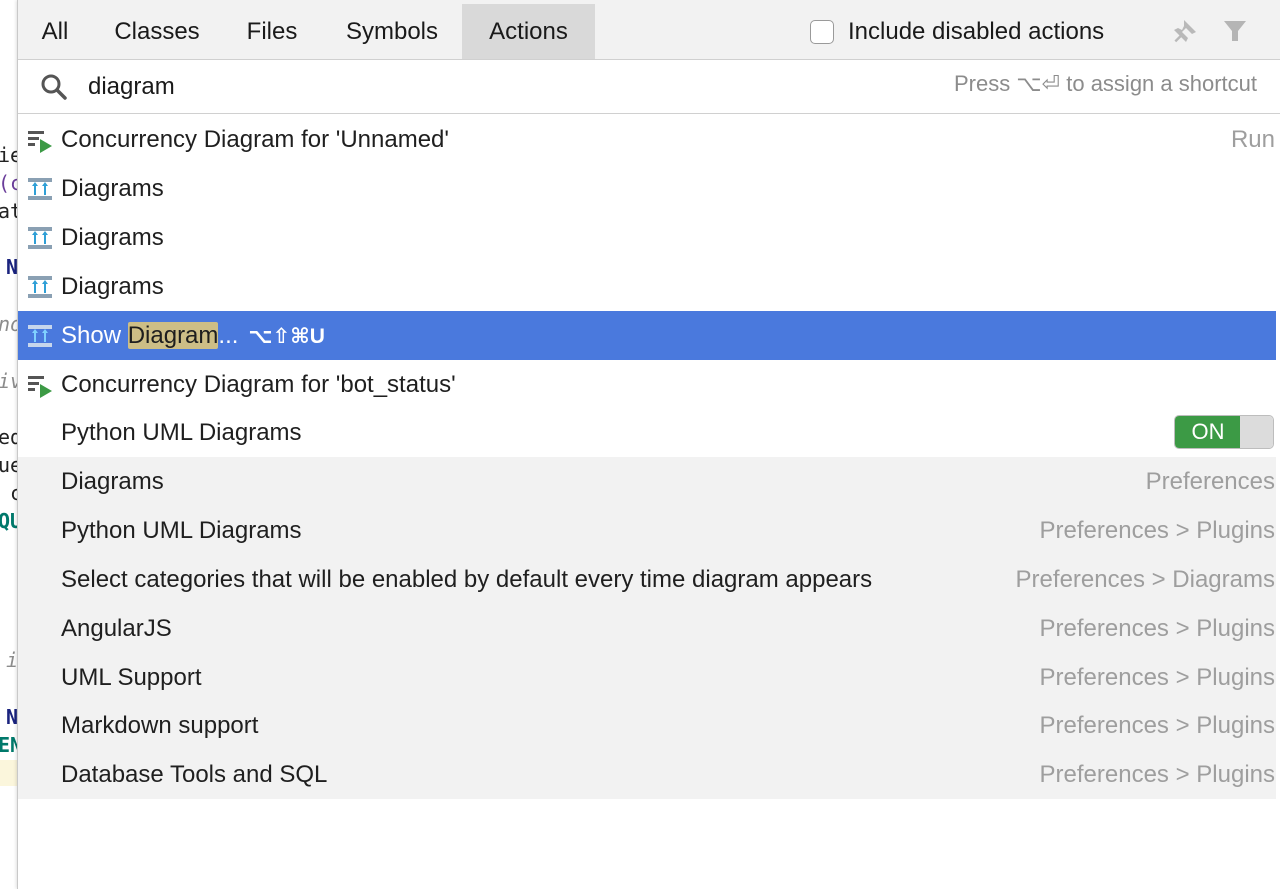  What do you see at coordinates (94, 335) in the screenshot?
I see `label-prefix: Show` at bounding box center [94, 335].